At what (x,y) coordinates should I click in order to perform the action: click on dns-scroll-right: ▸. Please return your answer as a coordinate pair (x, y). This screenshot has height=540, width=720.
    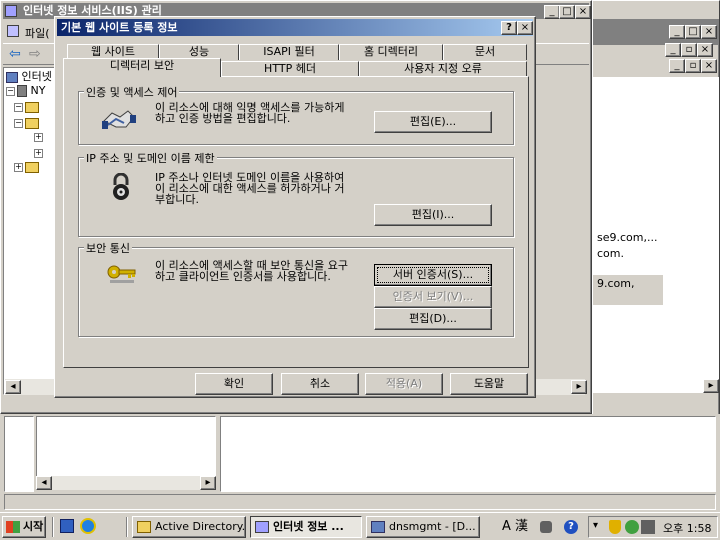
    Looking at the image, I should click on (711, 386).